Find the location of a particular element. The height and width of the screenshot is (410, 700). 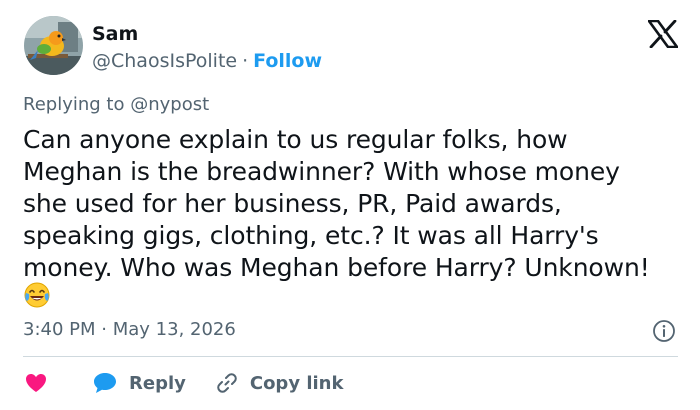

divider is located at coordinates (350, 356).